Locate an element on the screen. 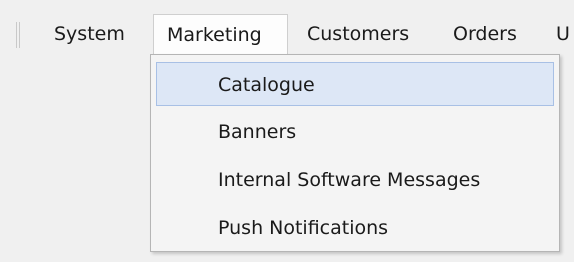 This screenshot has width=574, height=262. menu-system: System is located at coordinates (89, 34).